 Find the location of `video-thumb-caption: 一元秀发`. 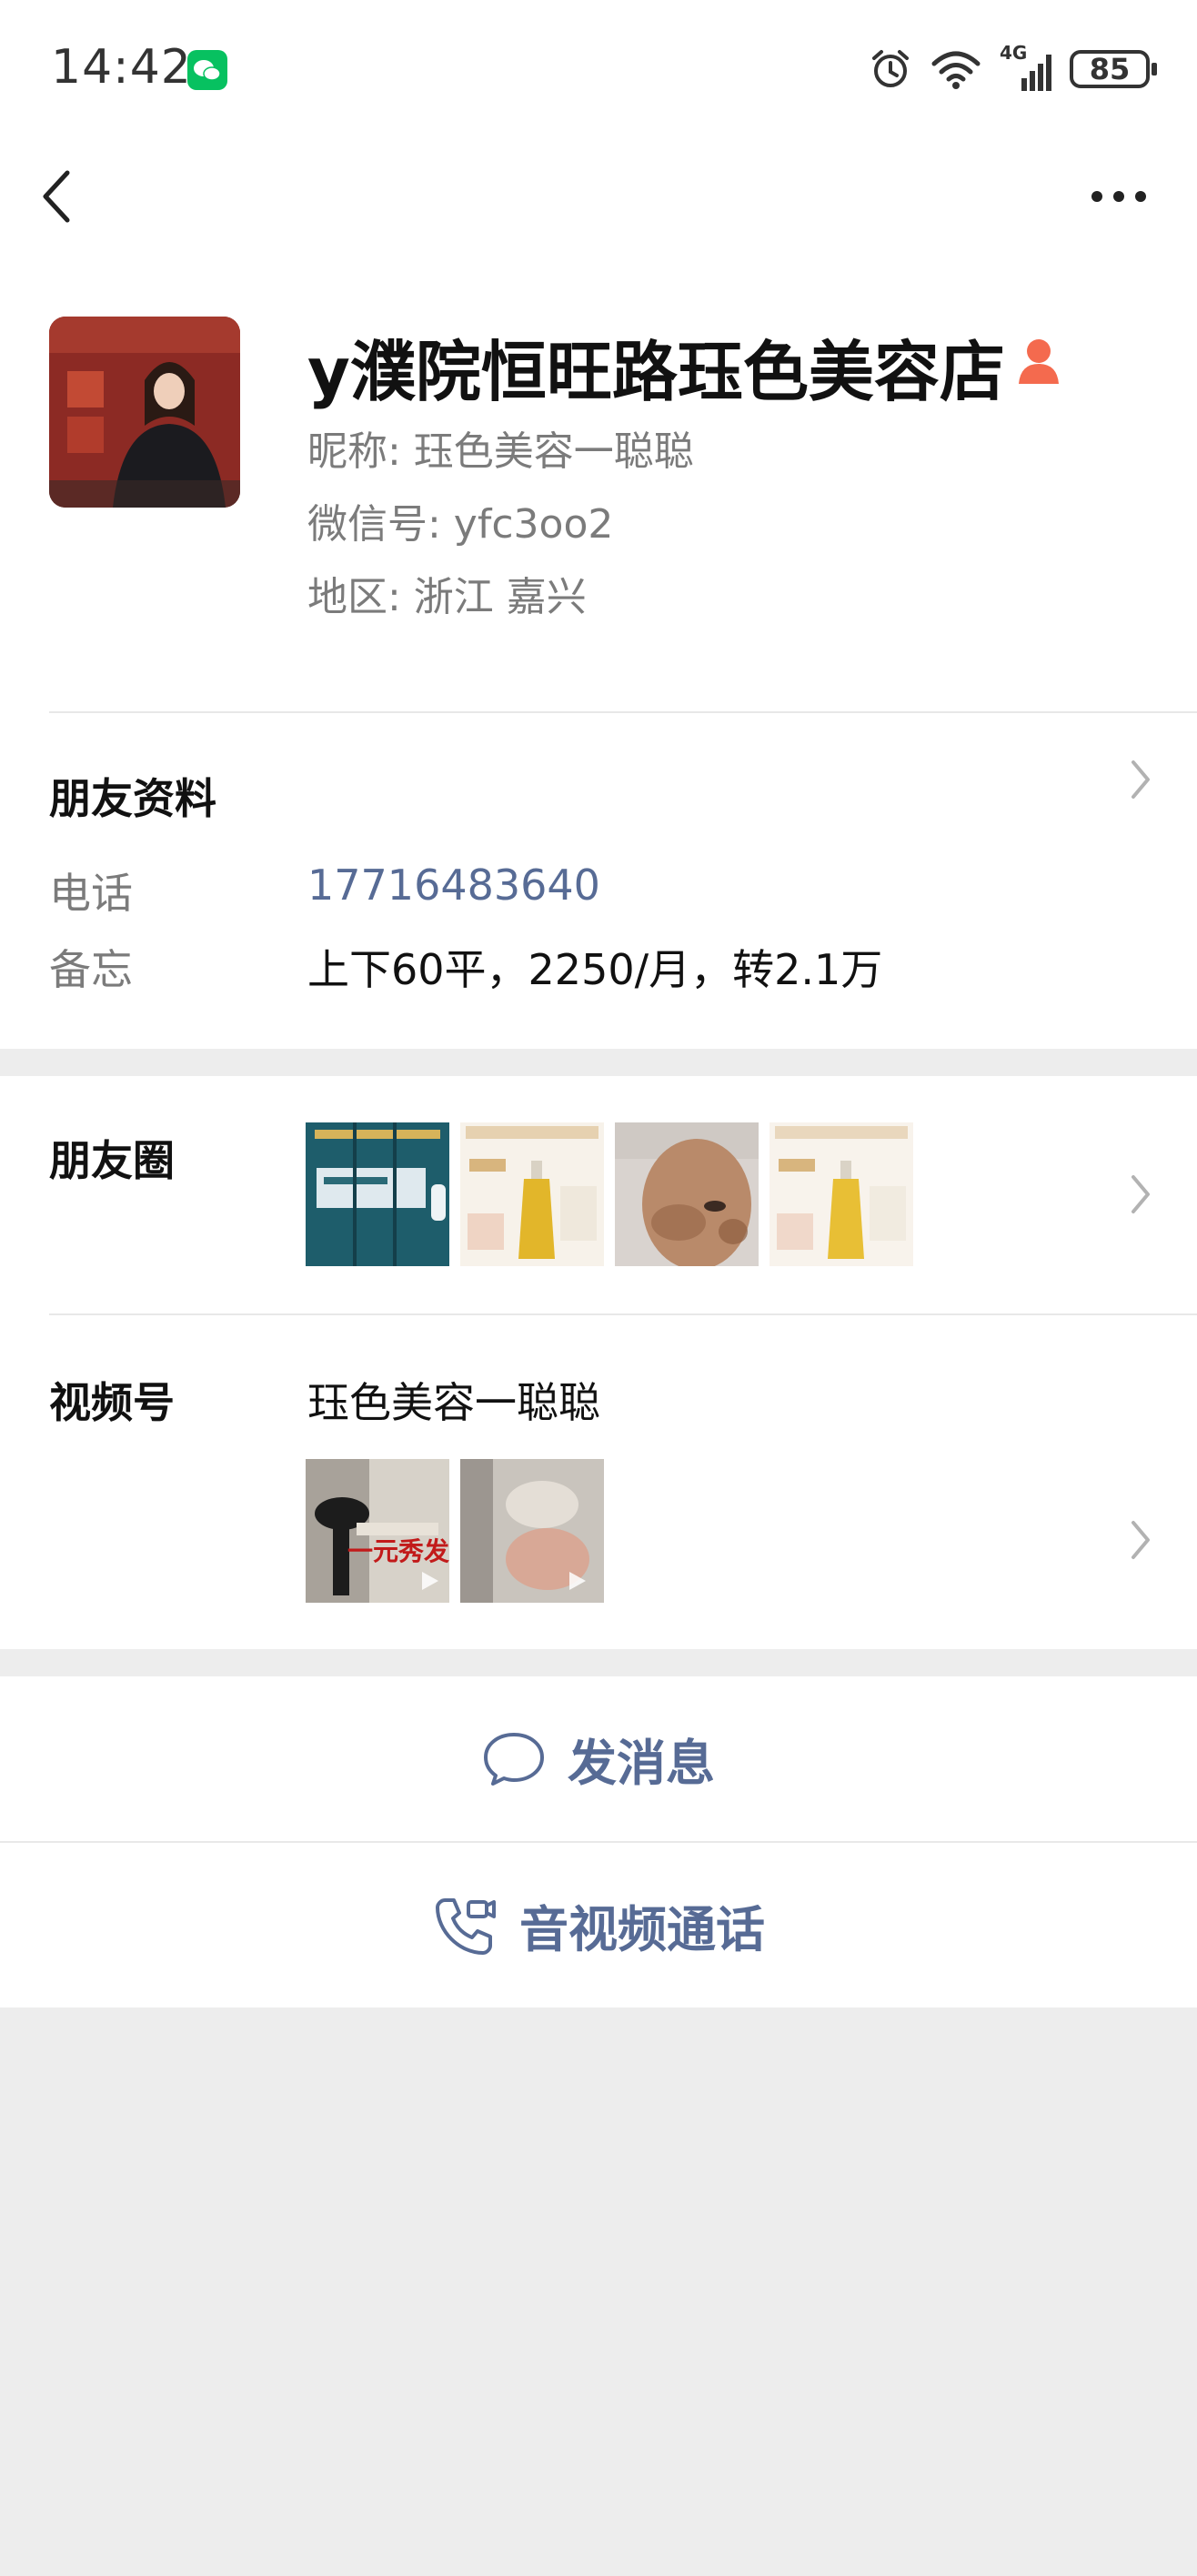

video-thumb-caption: 一元秀发 is located at coordinates (398, 1551).